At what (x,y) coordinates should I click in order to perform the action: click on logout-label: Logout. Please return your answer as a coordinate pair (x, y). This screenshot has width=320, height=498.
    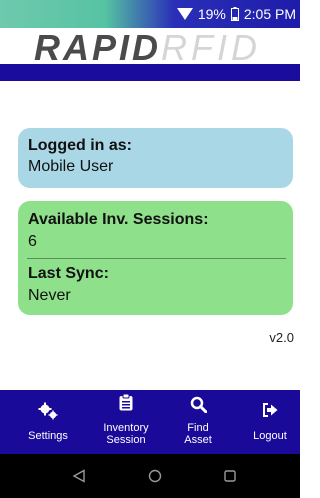
    Looking at the image, I should click on (270, 436).